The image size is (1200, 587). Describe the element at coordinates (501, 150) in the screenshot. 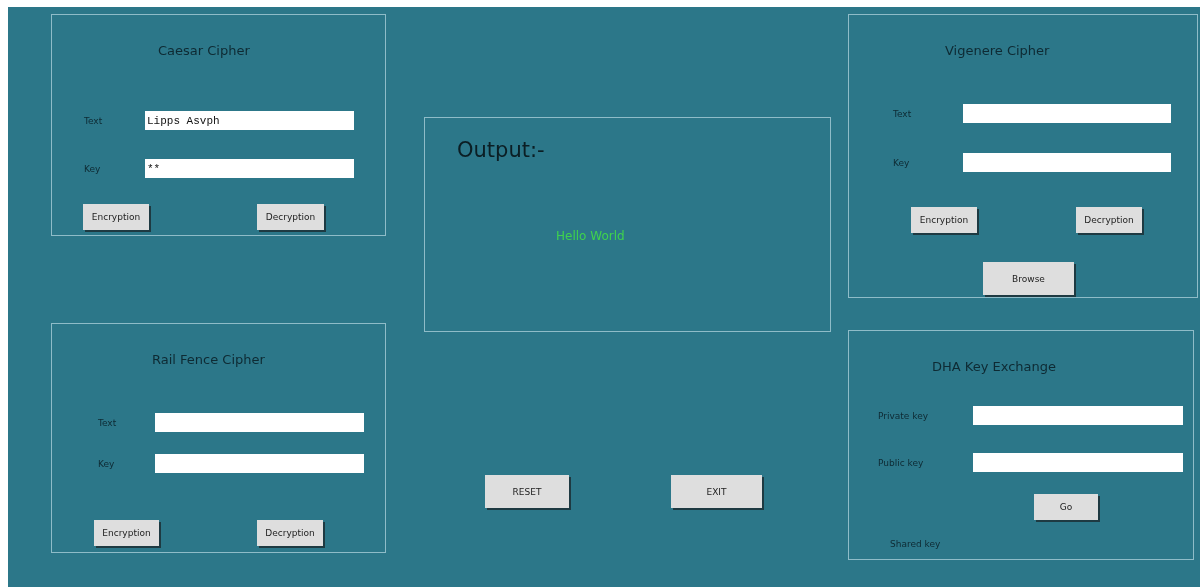

I see `output-heading: Output:-` at that location.